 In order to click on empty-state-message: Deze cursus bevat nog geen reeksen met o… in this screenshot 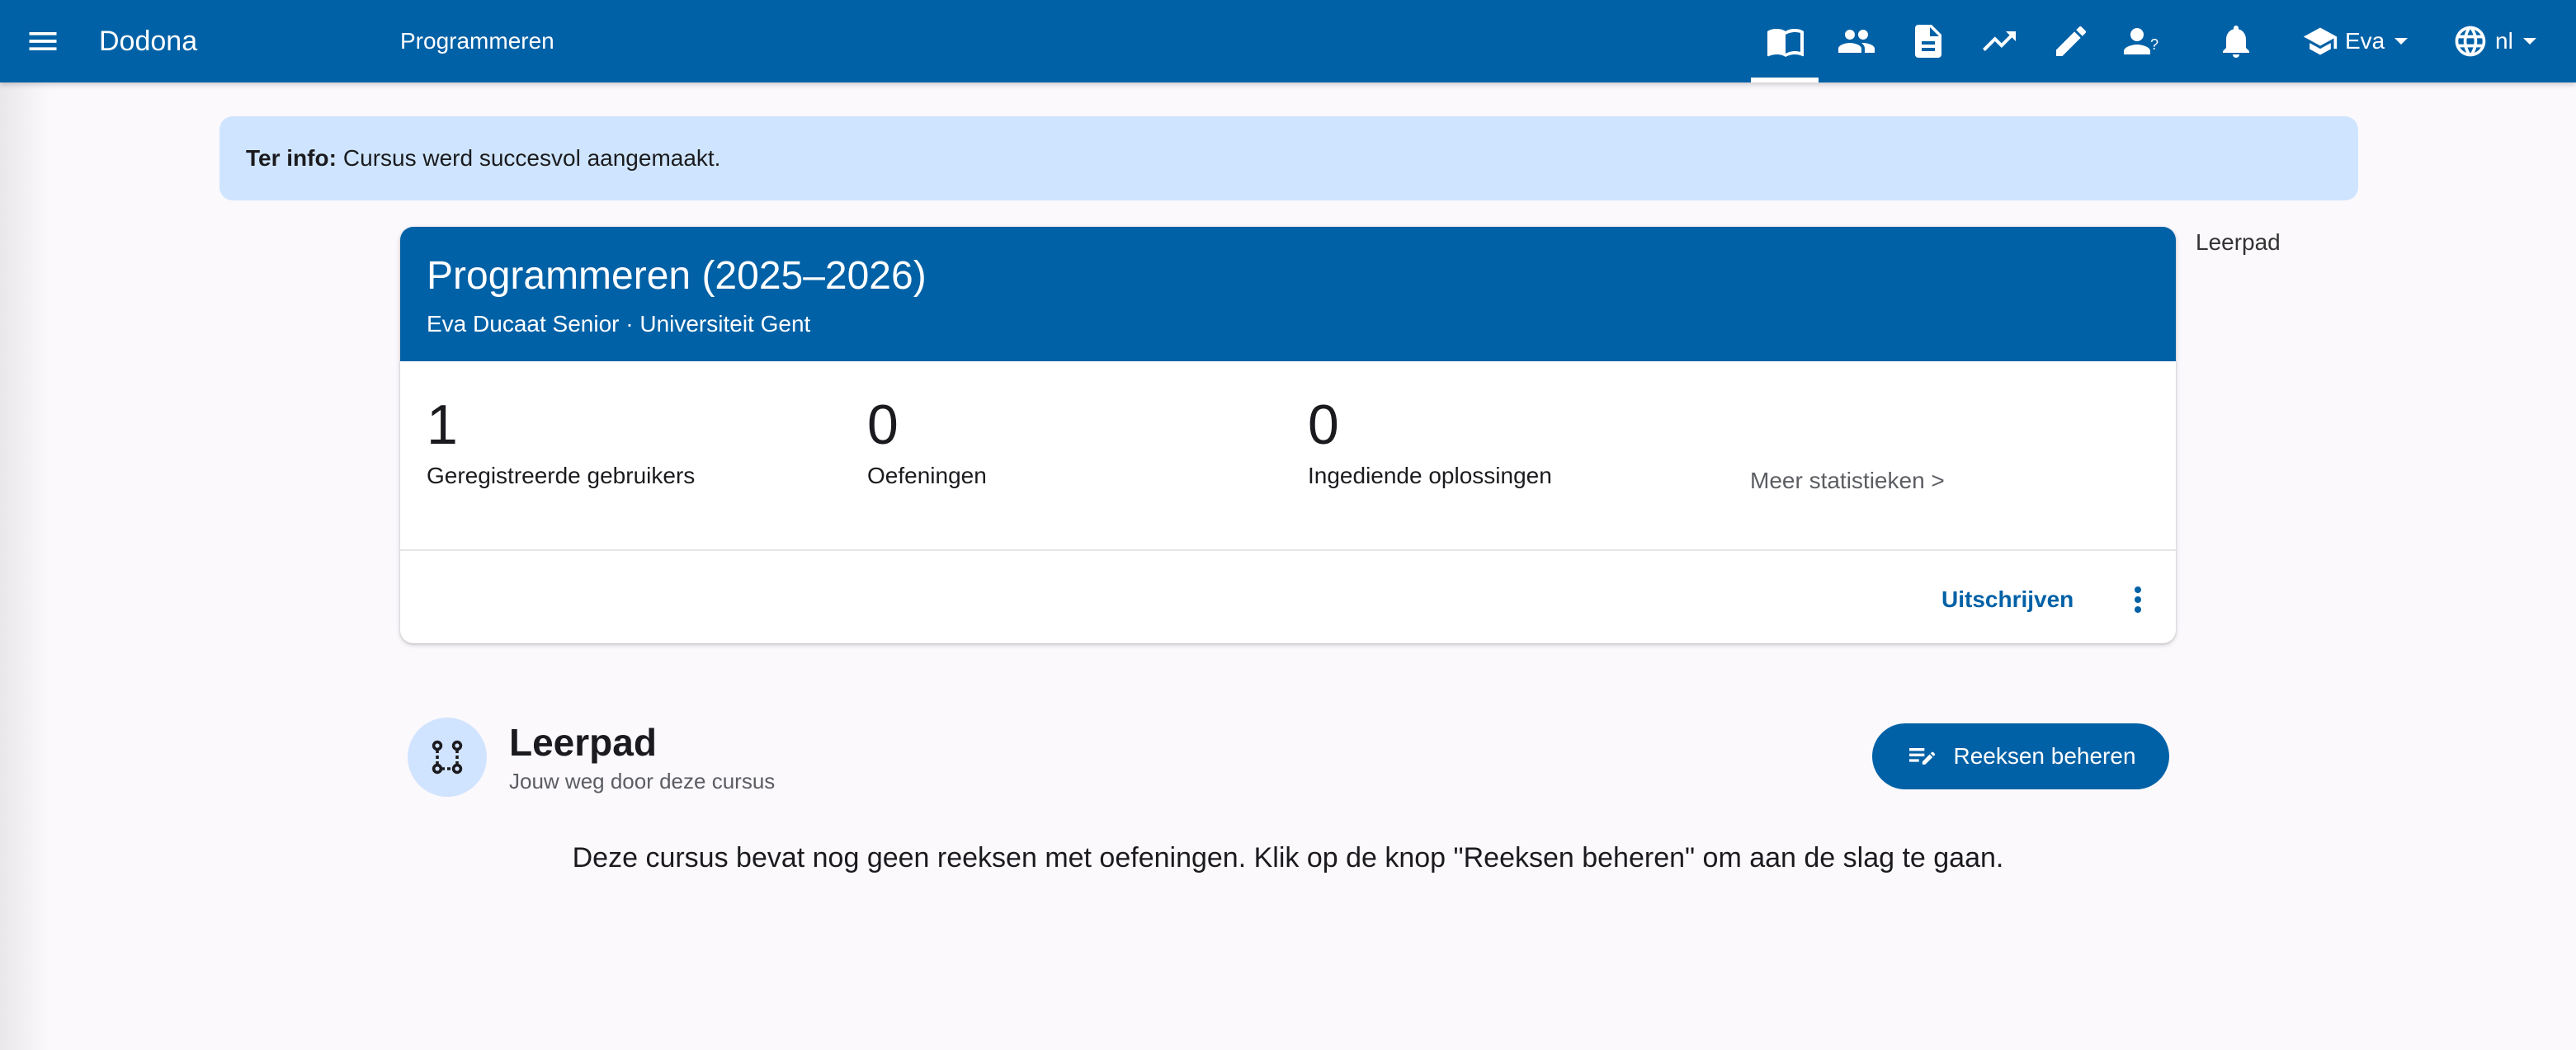, I will do `click(1288, 857)`.